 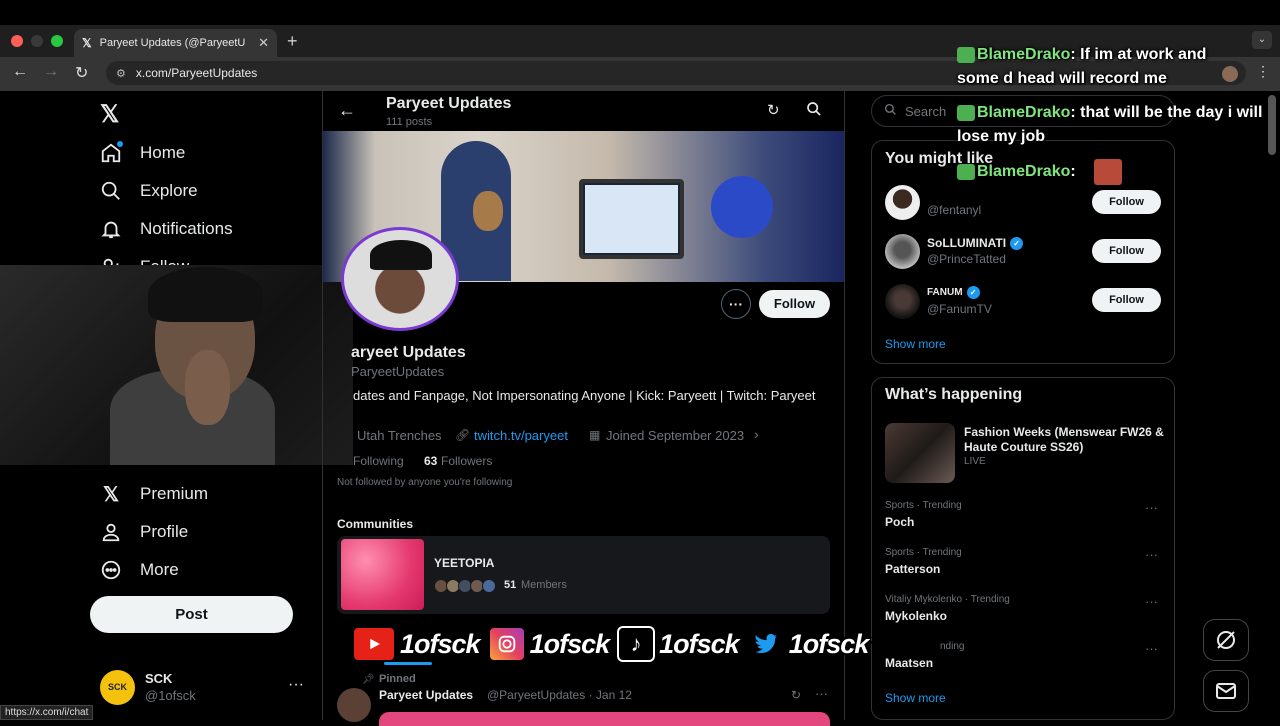 I want to click on post-button: Post, so click(x=191, y=614).